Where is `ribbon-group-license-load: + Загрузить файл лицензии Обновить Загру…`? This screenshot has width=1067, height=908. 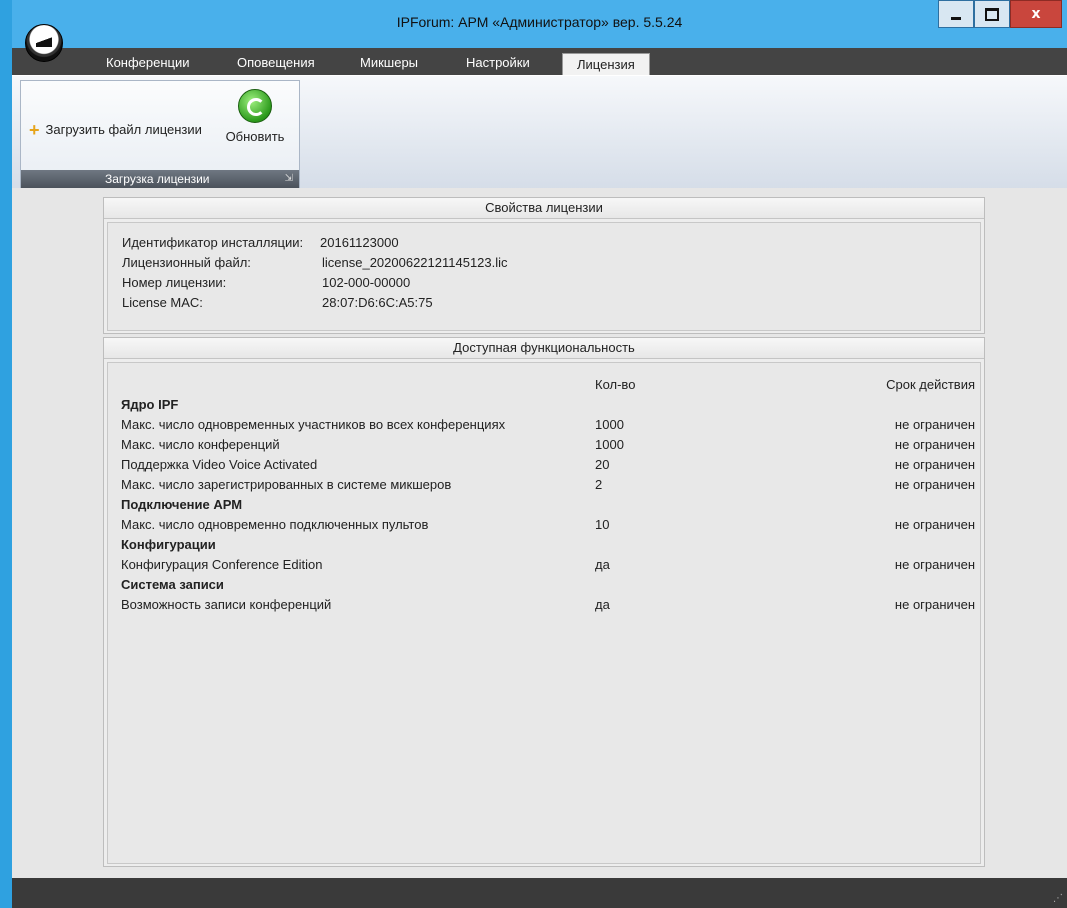 ribbon-group-license-load: + Загрузить файл лицензии Обновить Загру… is located at coordinates (160, 134).